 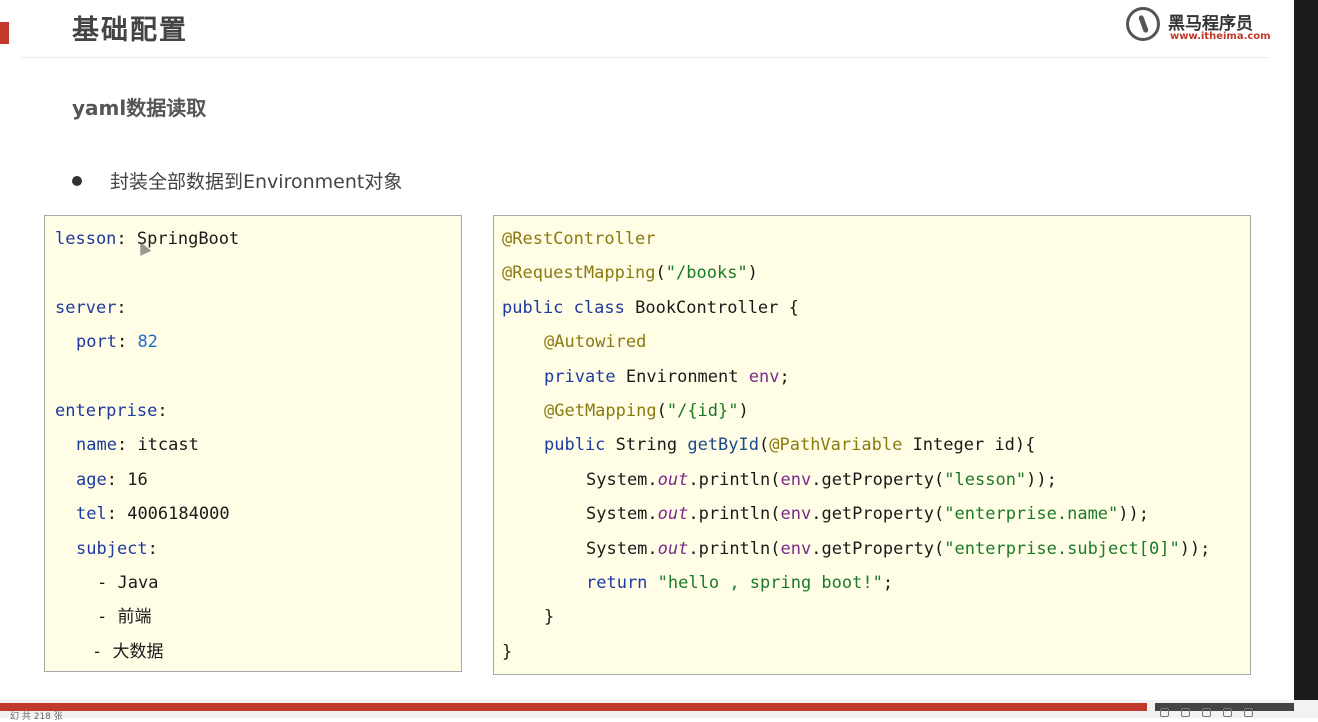 What do you see at coordinates (4, 33) in the screenshot?
I see `title-marker` at bounding box center [4, 33].